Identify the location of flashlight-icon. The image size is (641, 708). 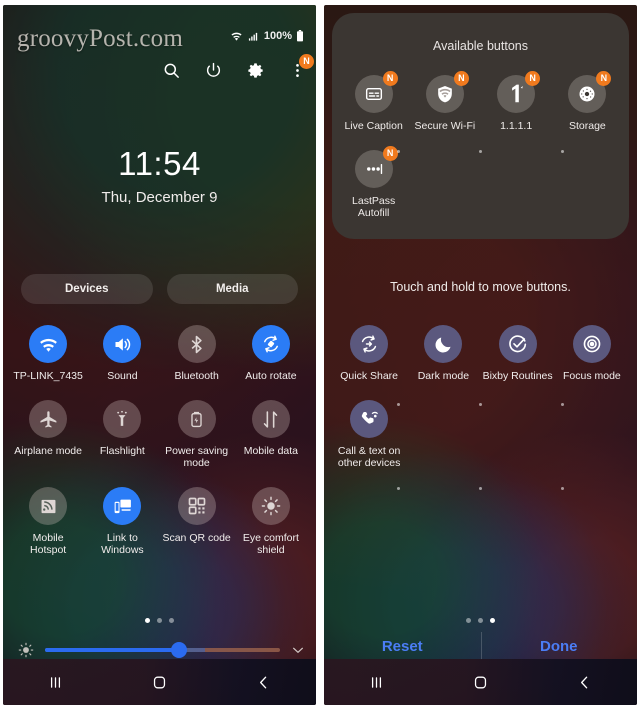
(122, 419).